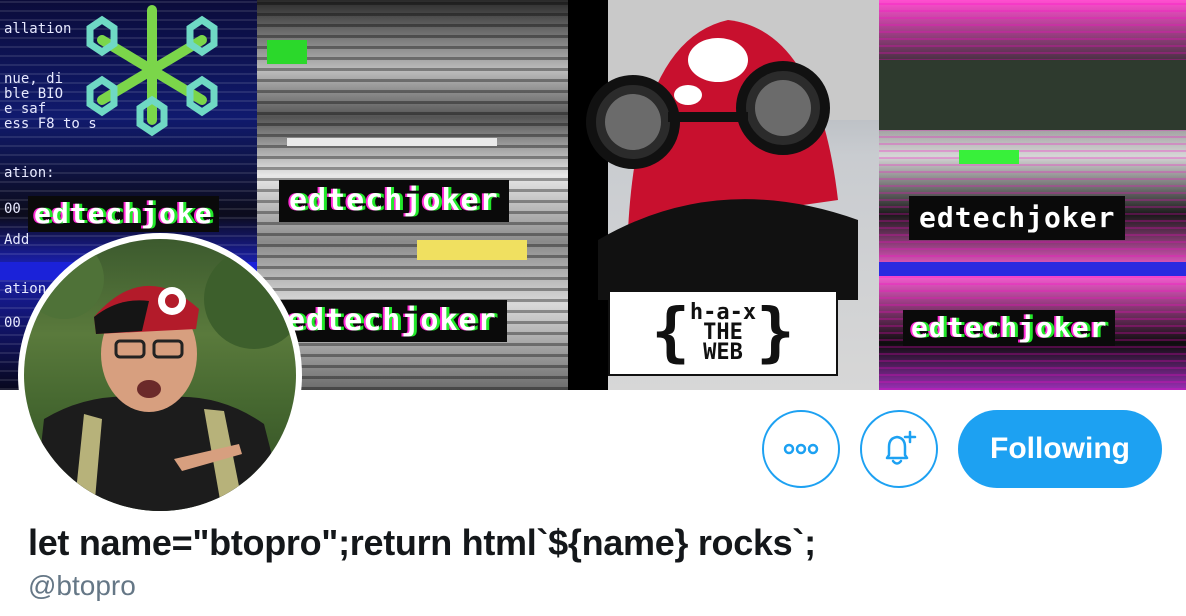  Describe the element at coordinates (17, 240) in the screenshot. I see `terminal-text: Add` at that location.